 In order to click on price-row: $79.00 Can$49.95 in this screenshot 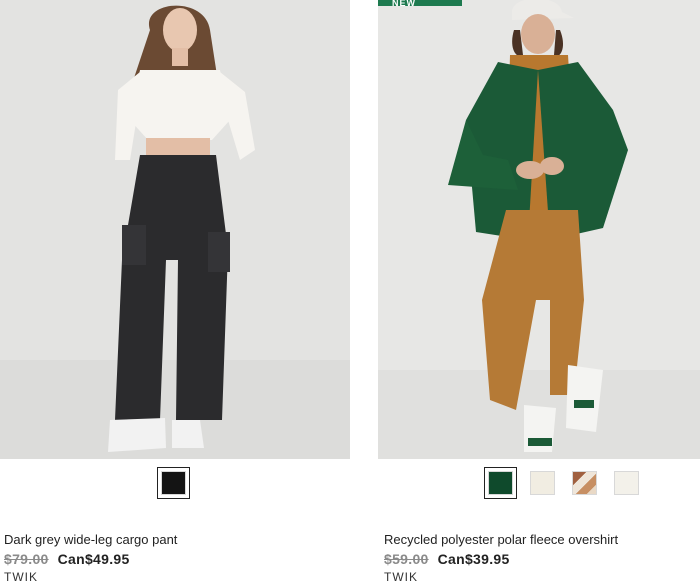, I will do `click(177, 559)`.